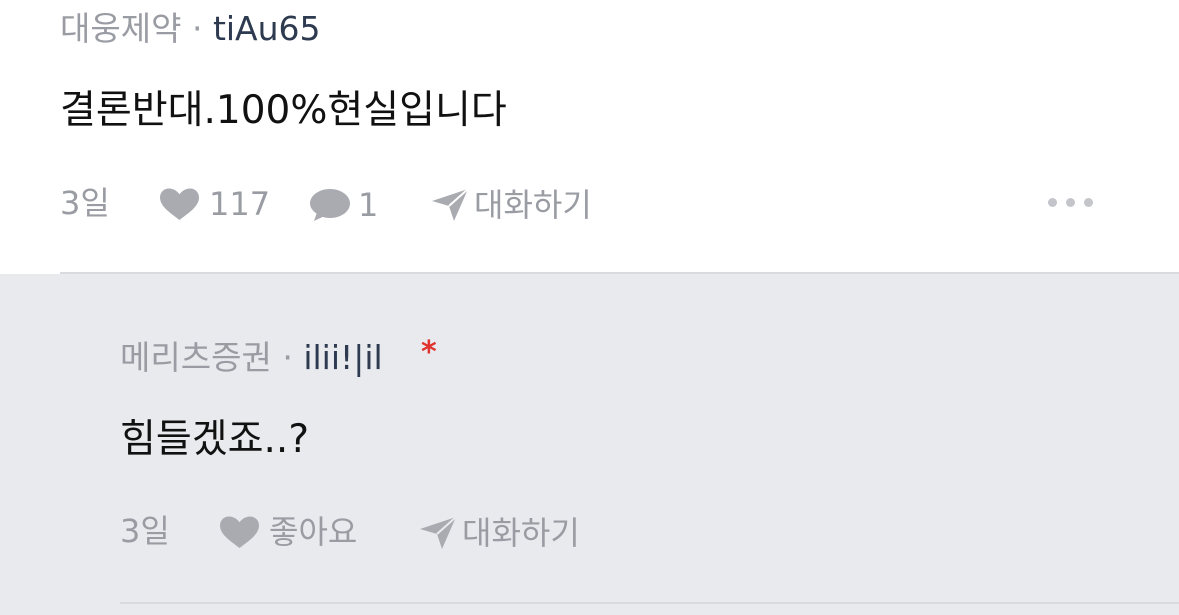  I want to click on reply-nickname: ilii!|il, so click(342, 357).